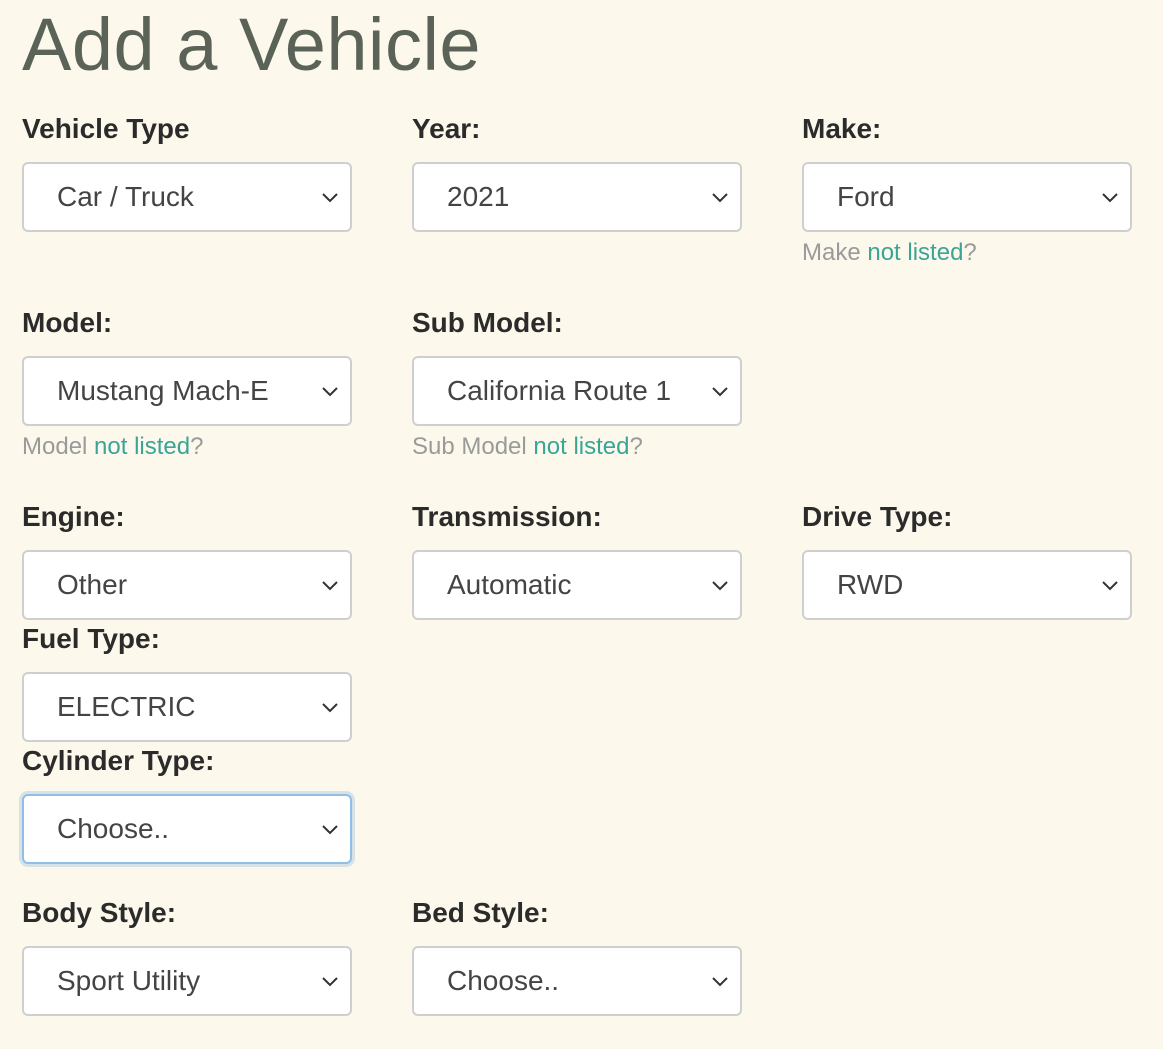 The height and width of the screenshot is (1049, 1163). What do you see at coordinates (118, 760) in the screenshot?
I see `cylinder-type-label: Cylinder Type:` at bounding box center [118, 760].